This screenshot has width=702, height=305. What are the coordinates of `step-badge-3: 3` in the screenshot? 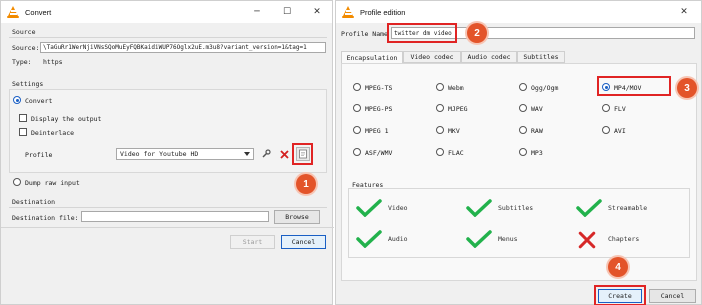 It's located at (687, 88).